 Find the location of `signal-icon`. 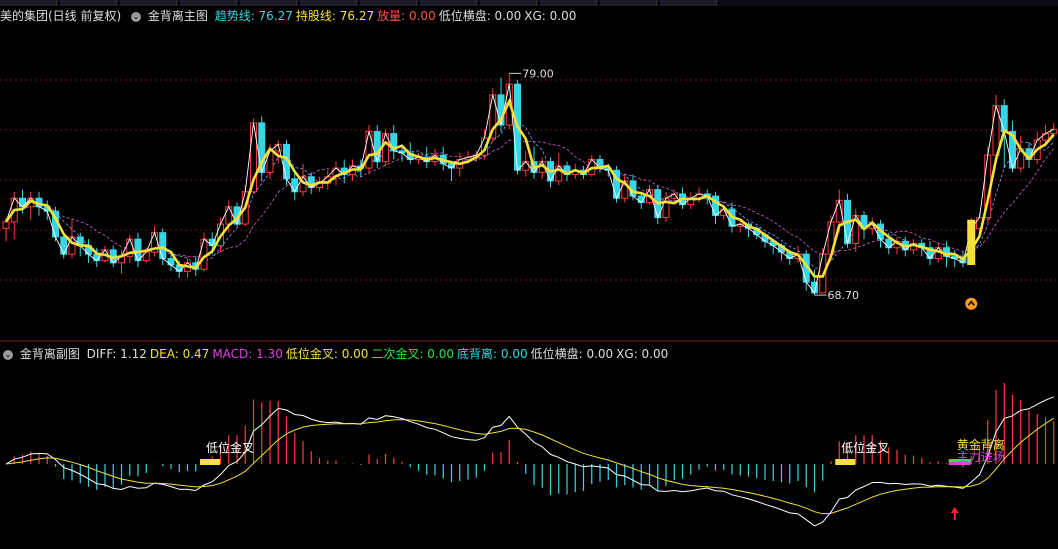

signal-icon is located at coordinates (971, 303).